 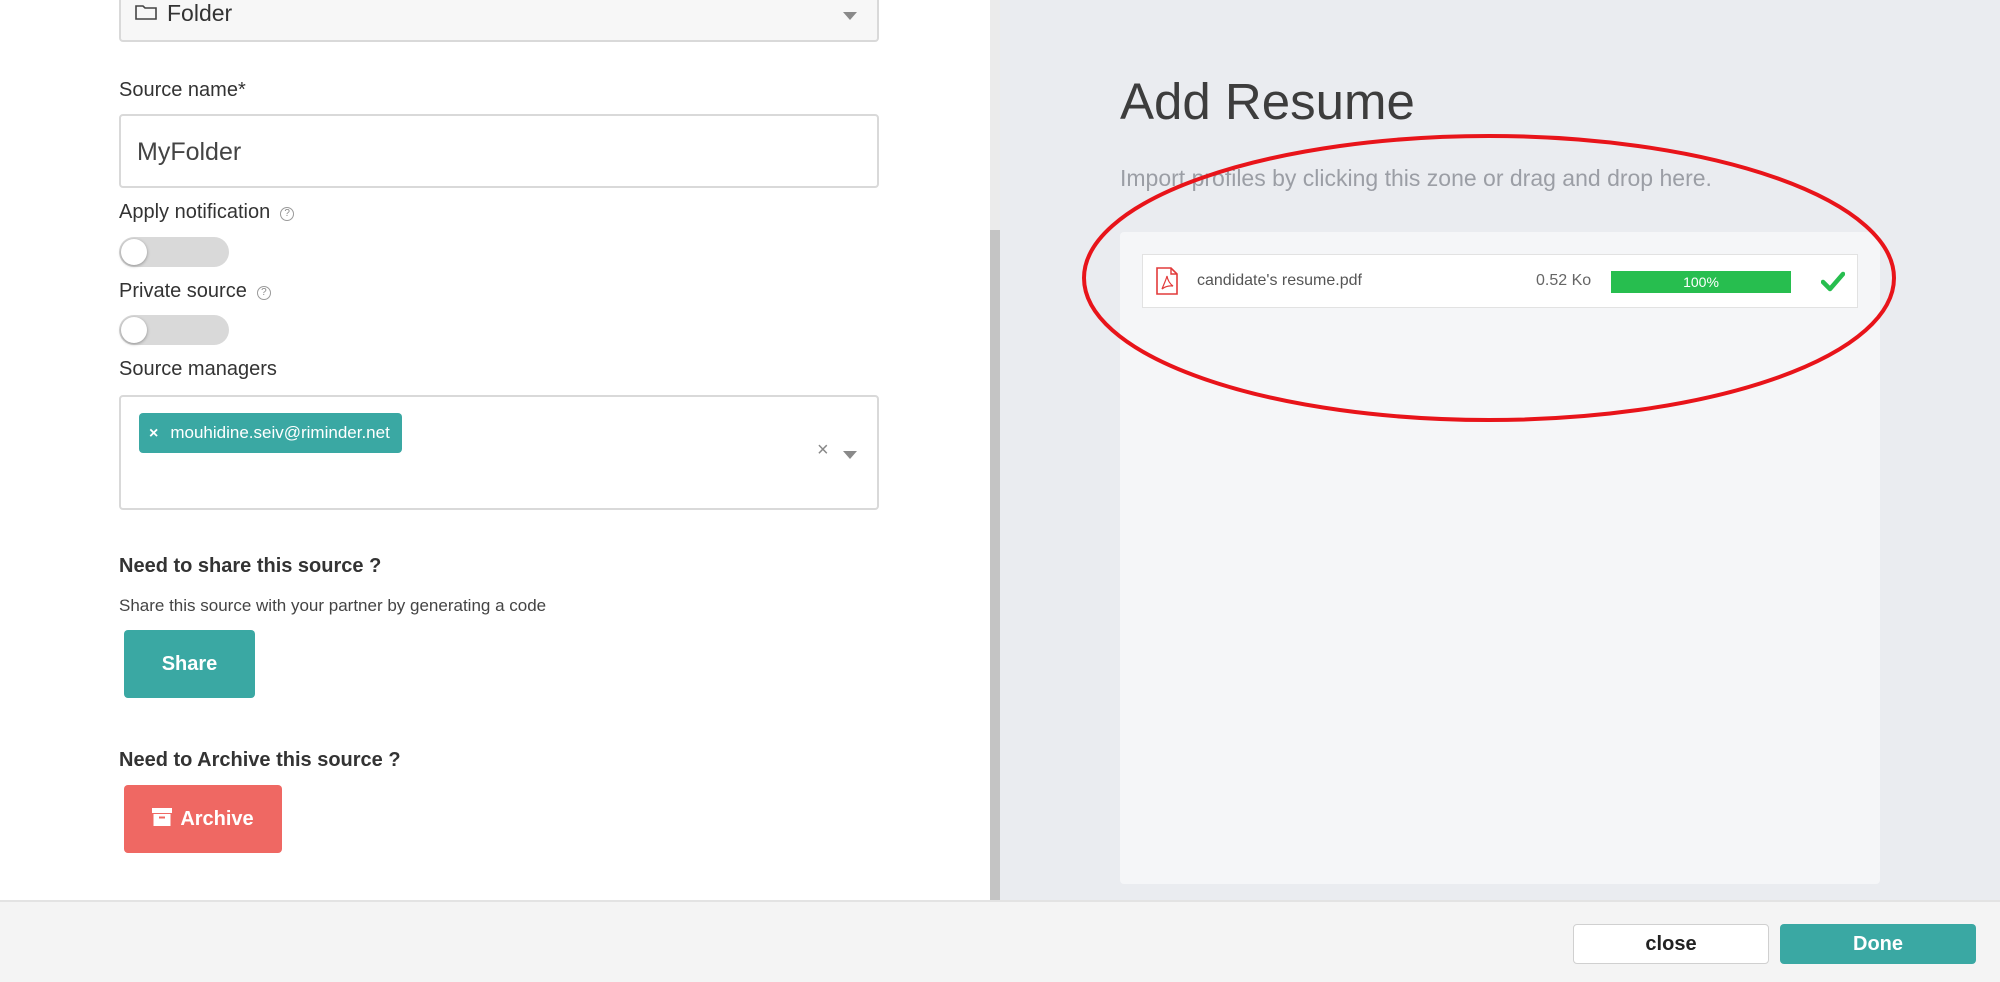 What do you see at coordinates (260, 760) in the screenshot?
I see `archive-section-title: Need to Archive this source ?` at bounding box center [260, 760].